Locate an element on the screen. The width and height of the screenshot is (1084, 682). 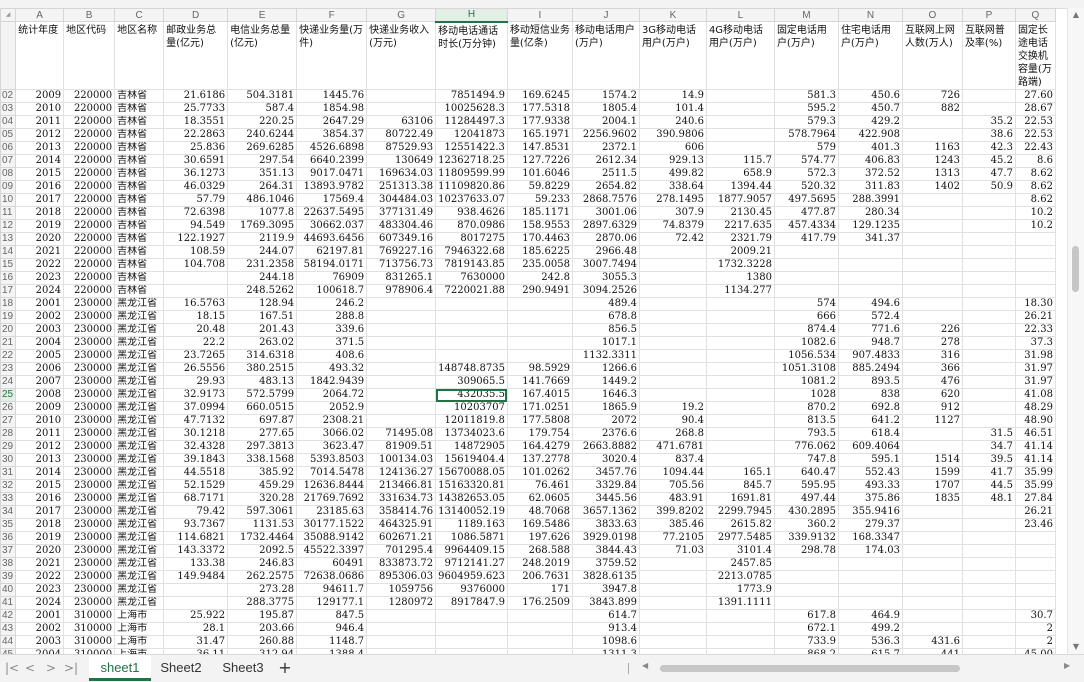
table-cell: 22637.5495 is located at coordinates (332, 213).